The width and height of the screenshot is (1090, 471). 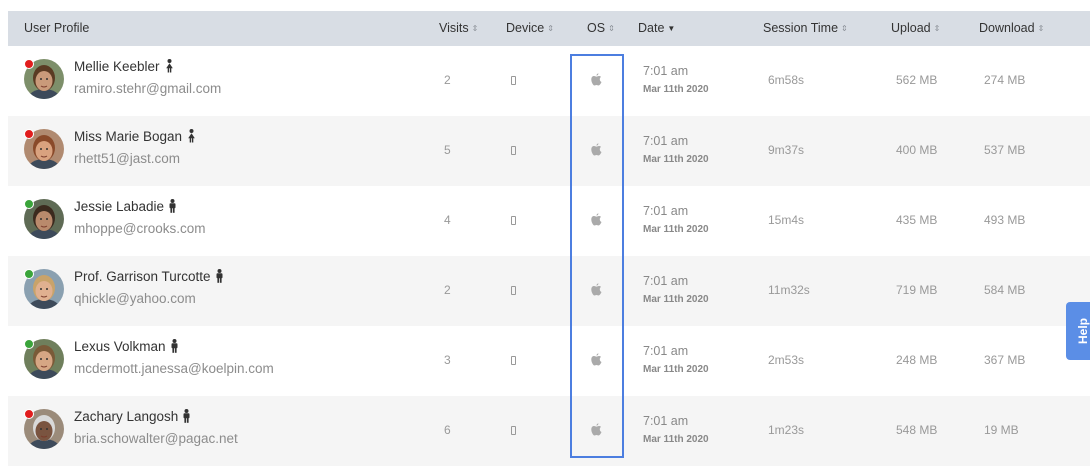 I want to click on sort-desc-icon: ▼, so click(x=671, y=28).